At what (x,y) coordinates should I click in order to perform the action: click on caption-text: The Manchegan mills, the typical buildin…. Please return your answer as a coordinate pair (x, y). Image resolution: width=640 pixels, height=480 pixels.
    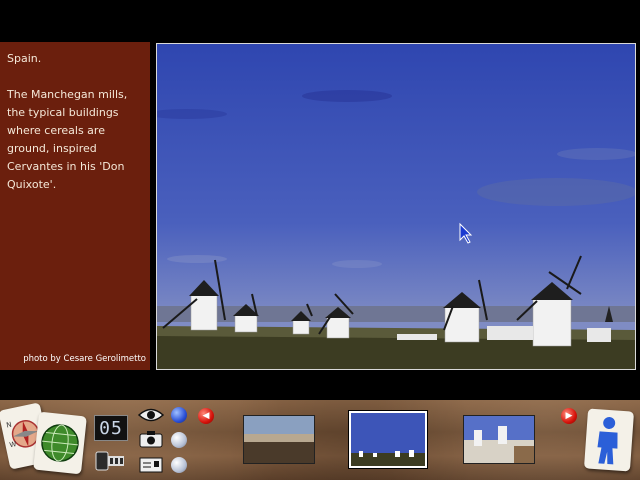
    Looking at the image, I should click on (67, 139).